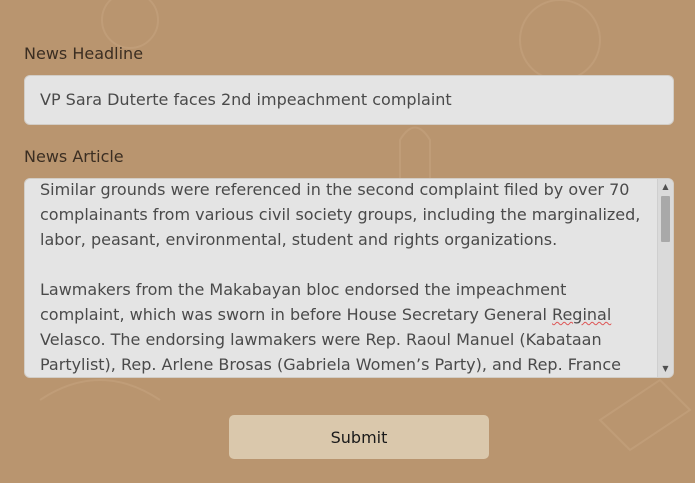  Describe the element at coordinates (665, 278) in the screenshot. I see `article-scrollbar: ▲ ▼` at that location.